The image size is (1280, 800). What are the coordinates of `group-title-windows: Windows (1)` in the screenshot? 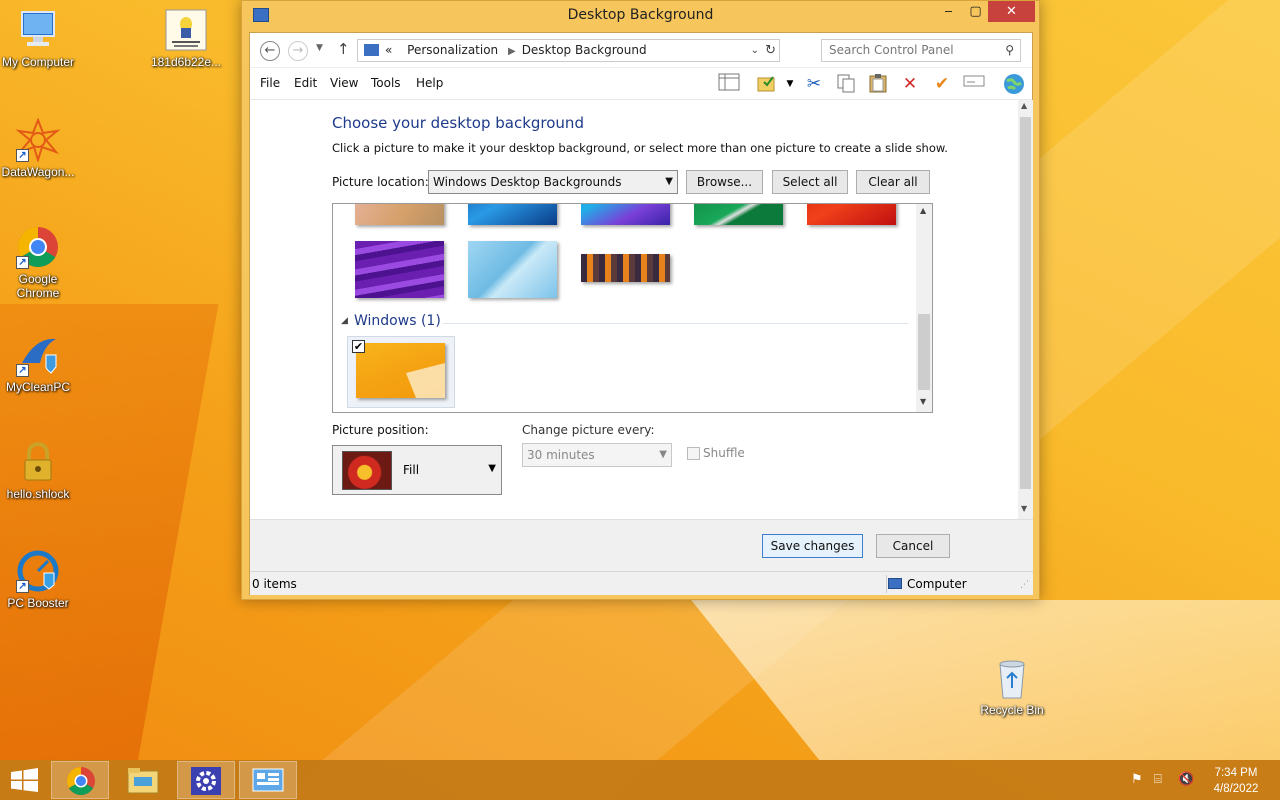 It's located at (397, 321).